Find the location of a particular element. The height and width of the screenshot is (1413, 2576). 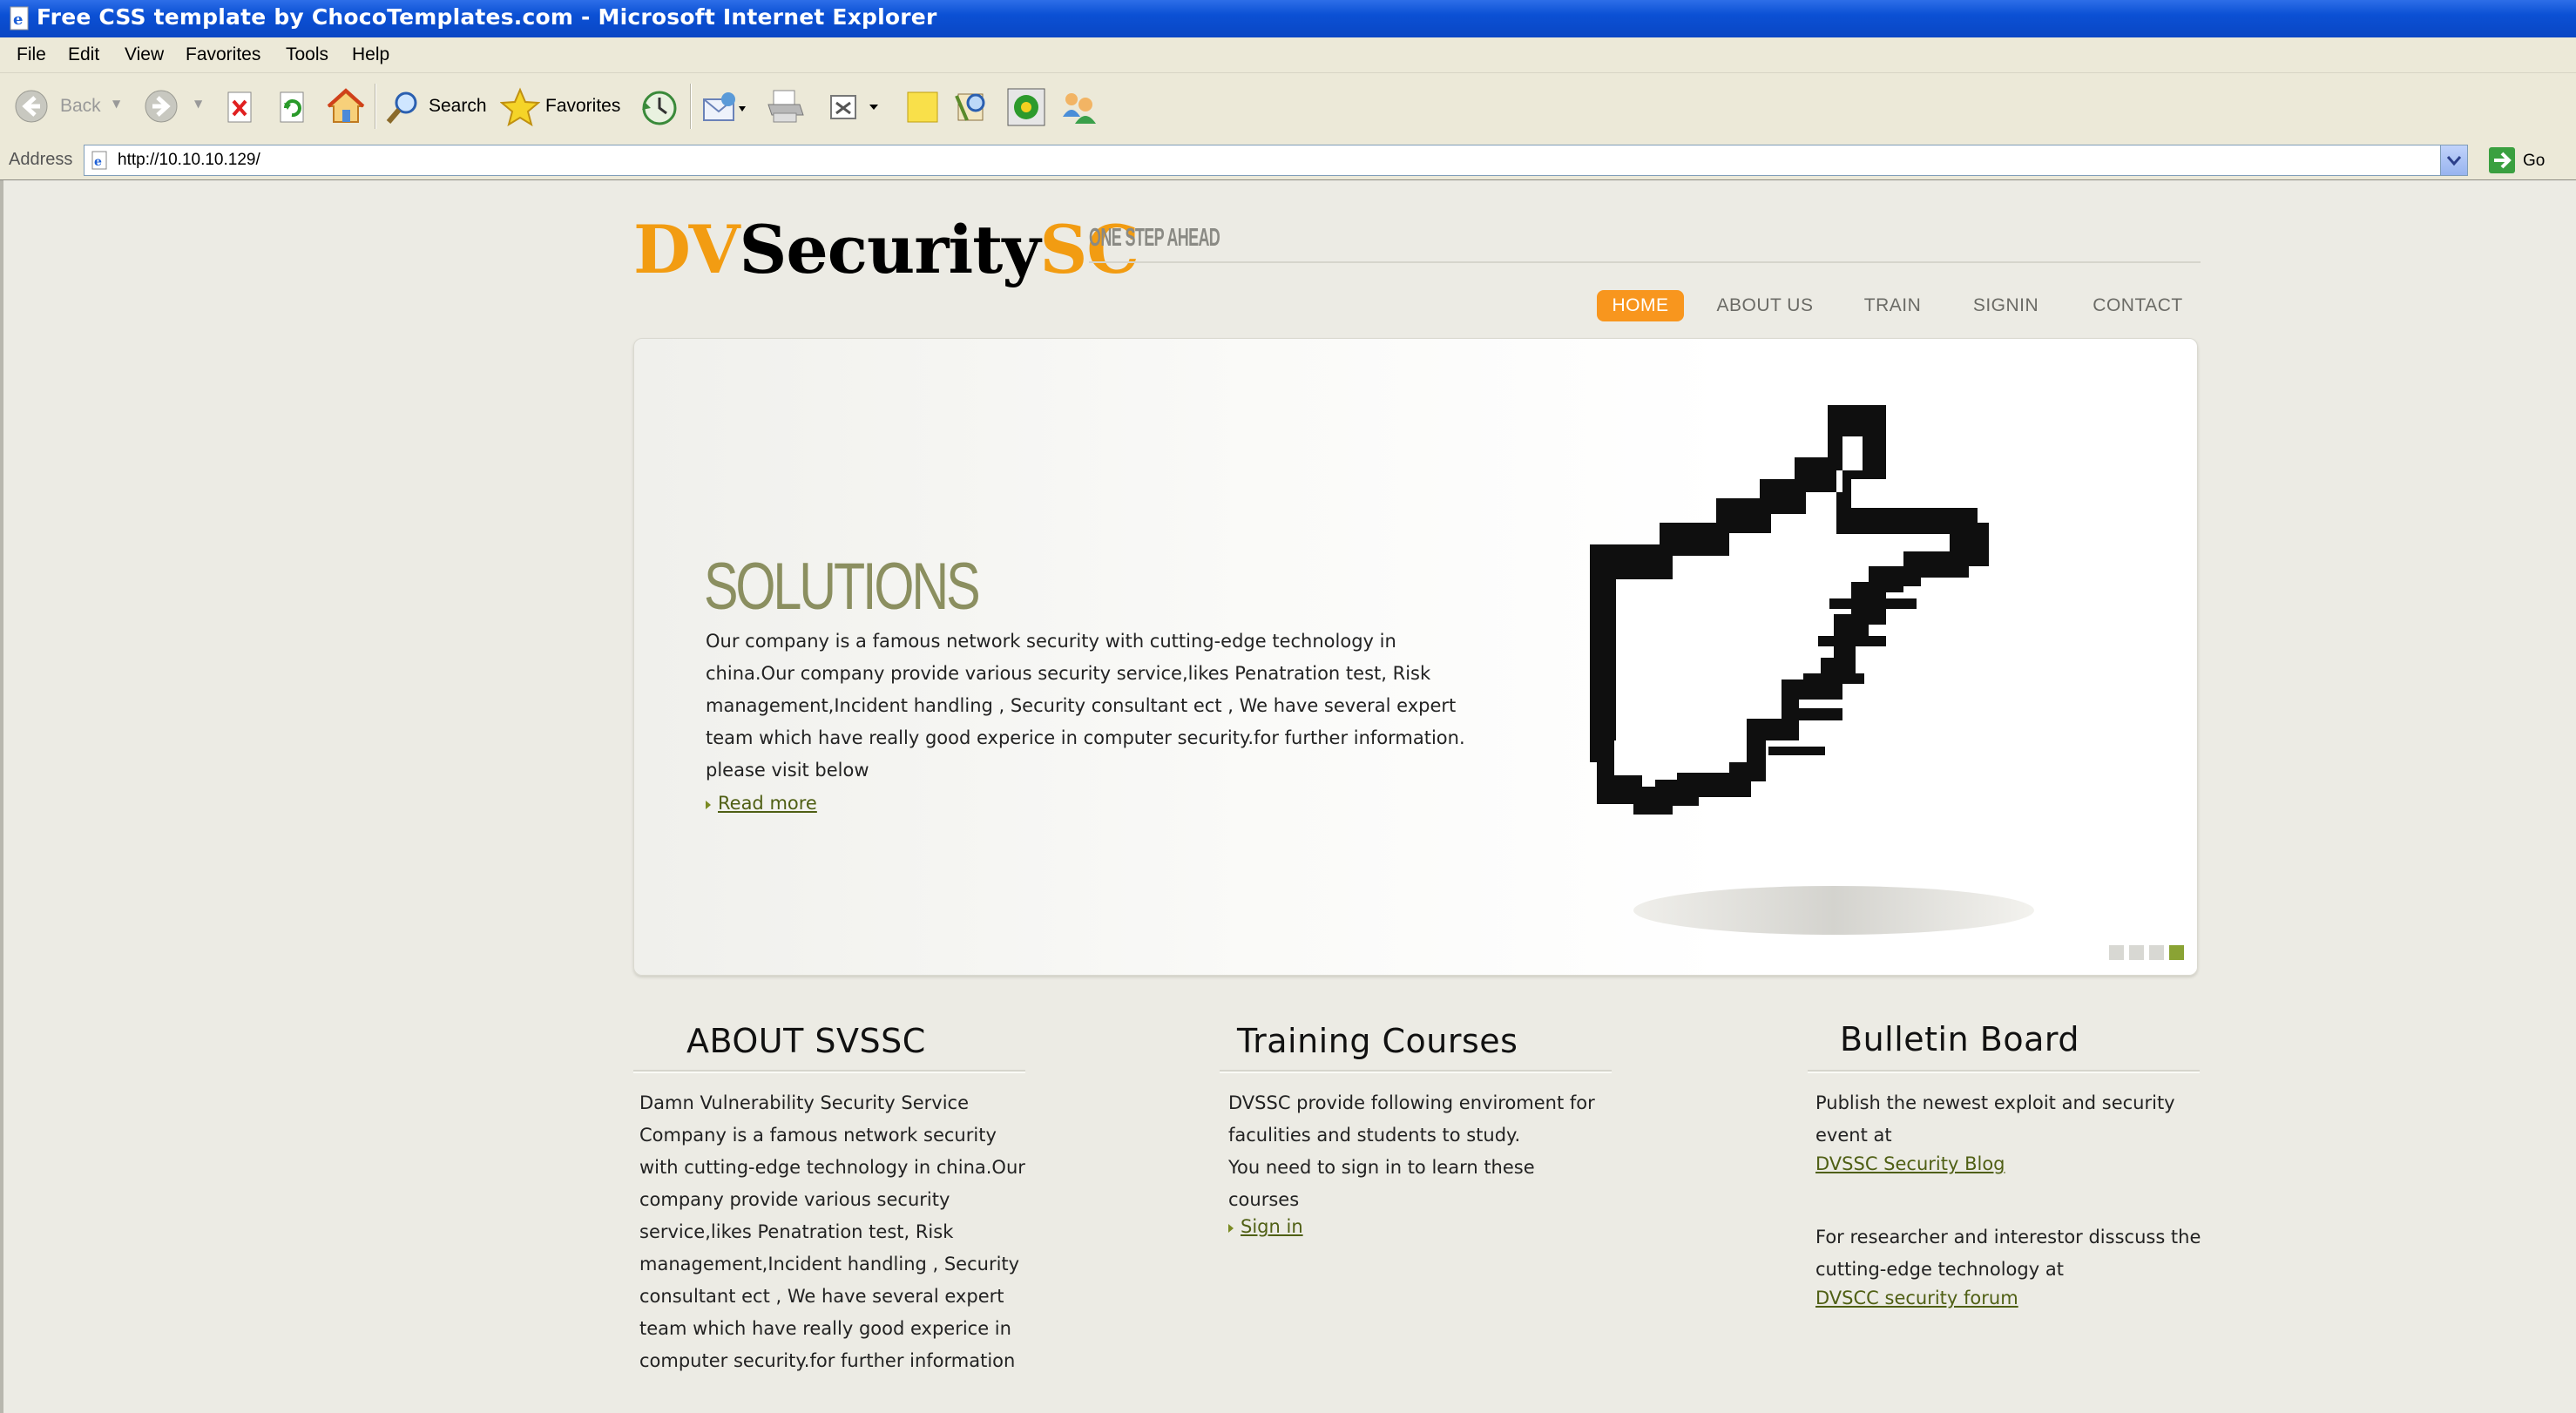

about-divider is located at coordinates (829, 1071).